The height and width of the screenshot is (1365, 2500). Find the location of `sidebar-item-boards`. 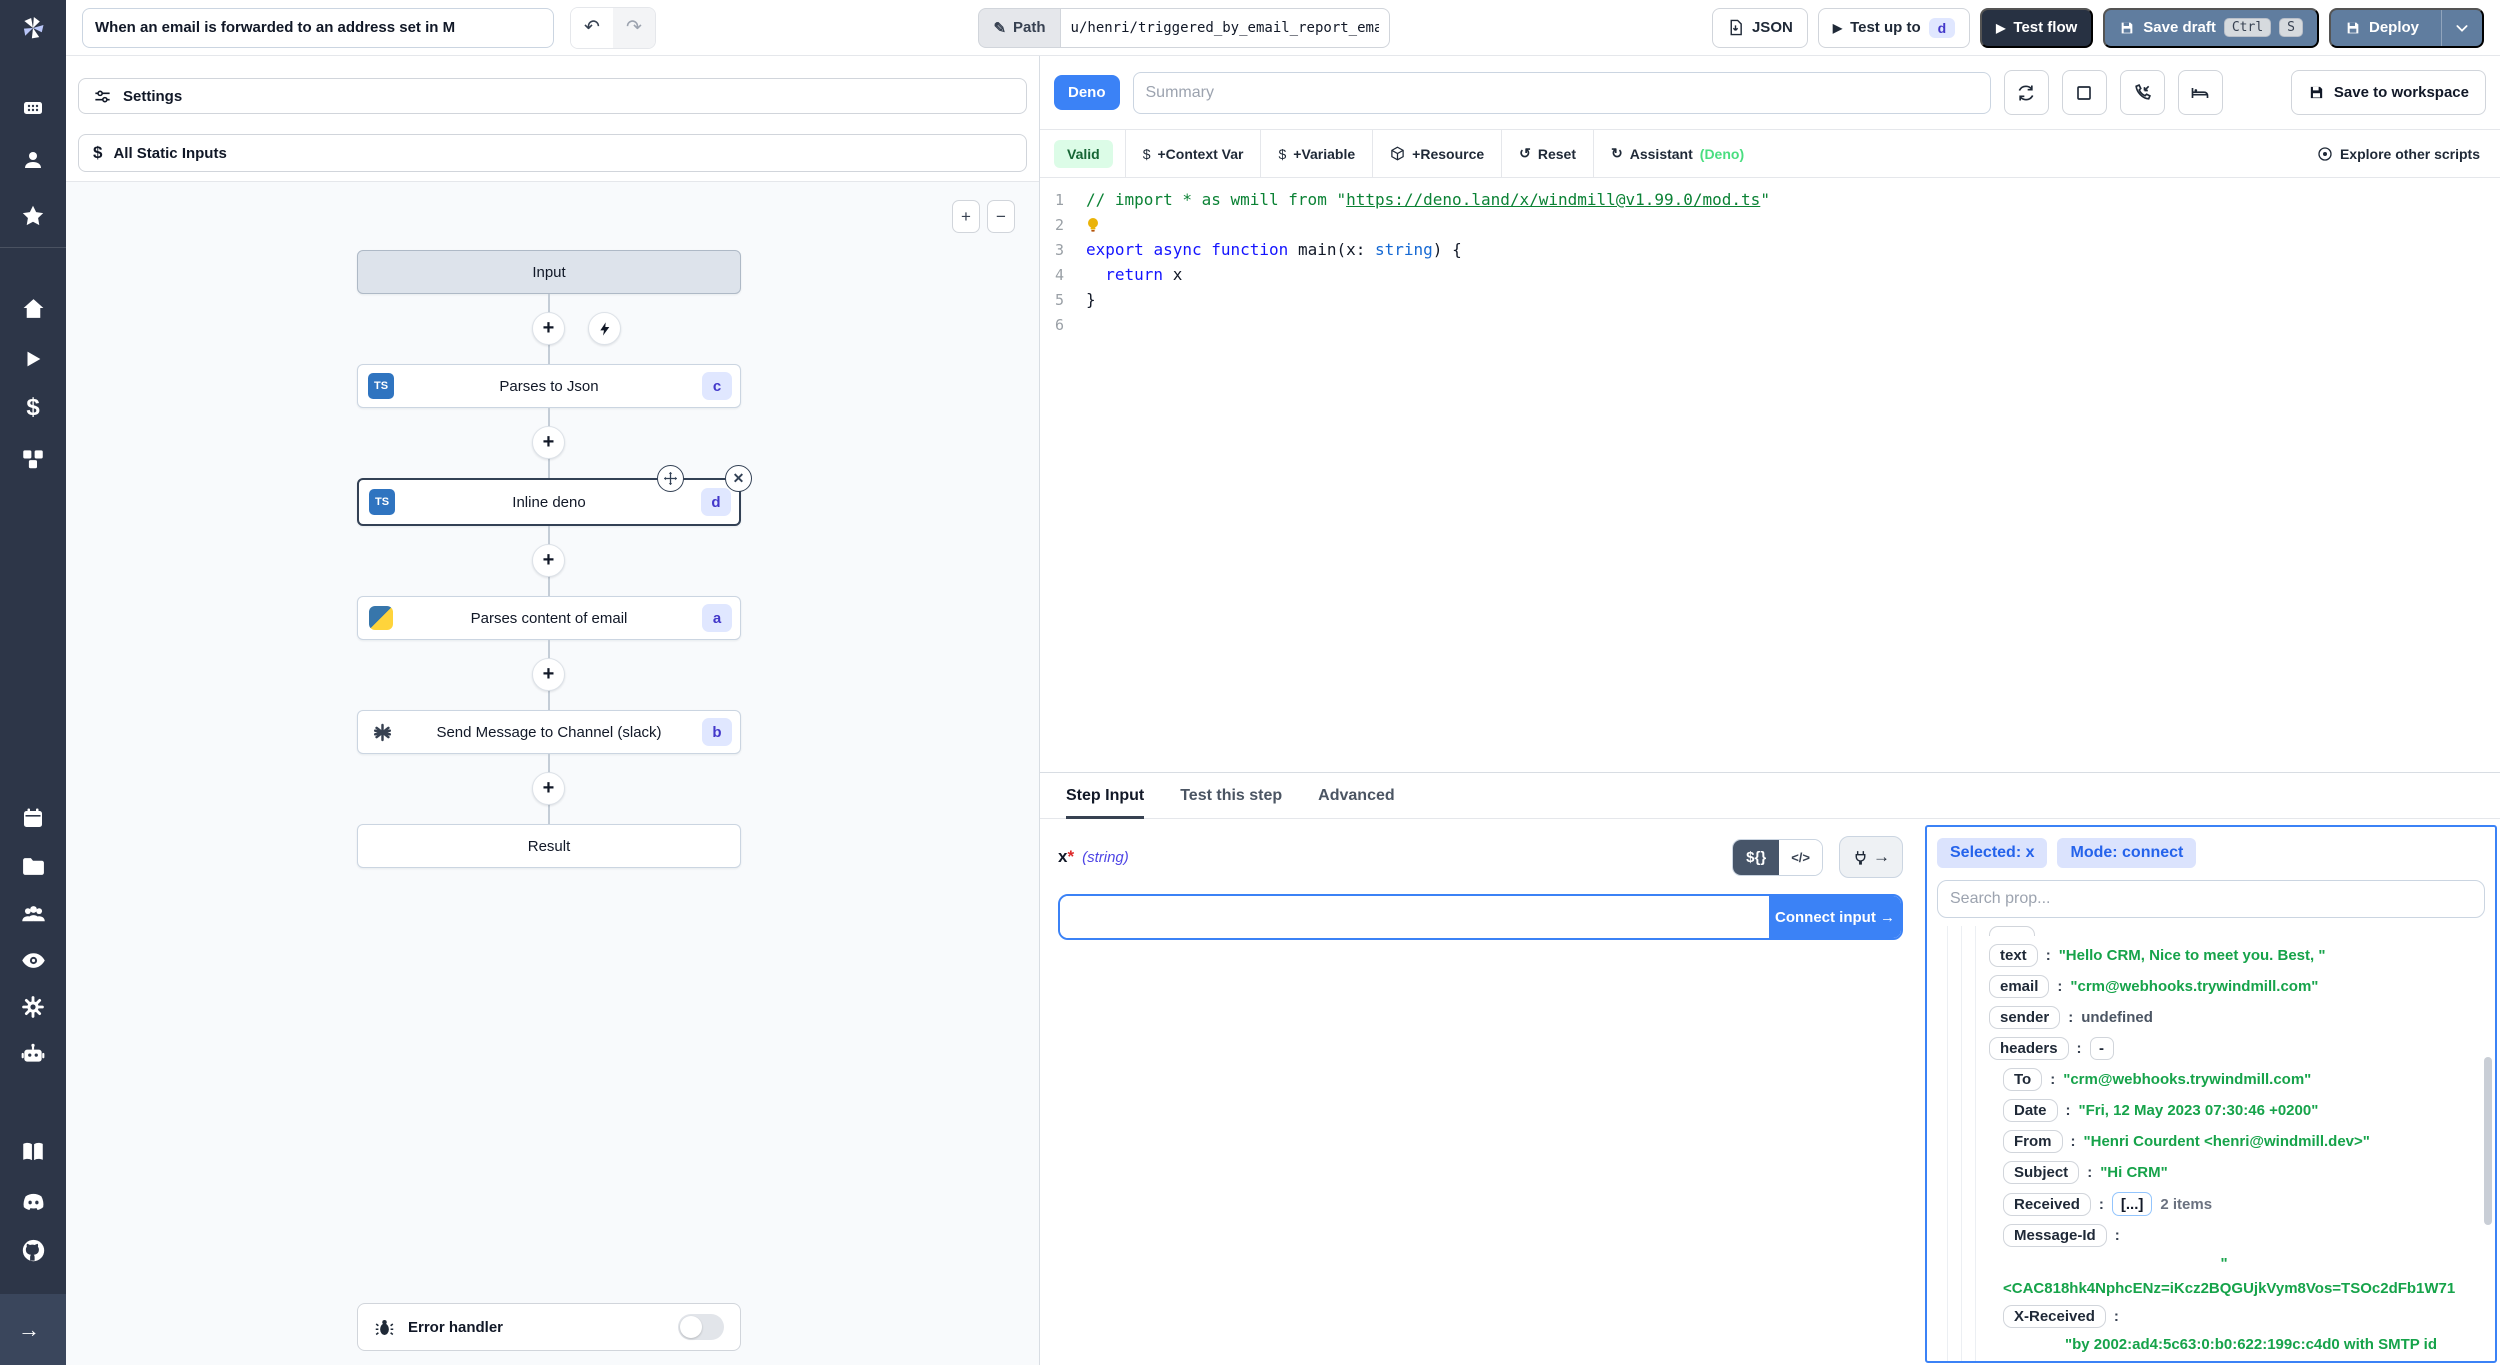

sidebar-item-boards is located at coordinates (33, 108).